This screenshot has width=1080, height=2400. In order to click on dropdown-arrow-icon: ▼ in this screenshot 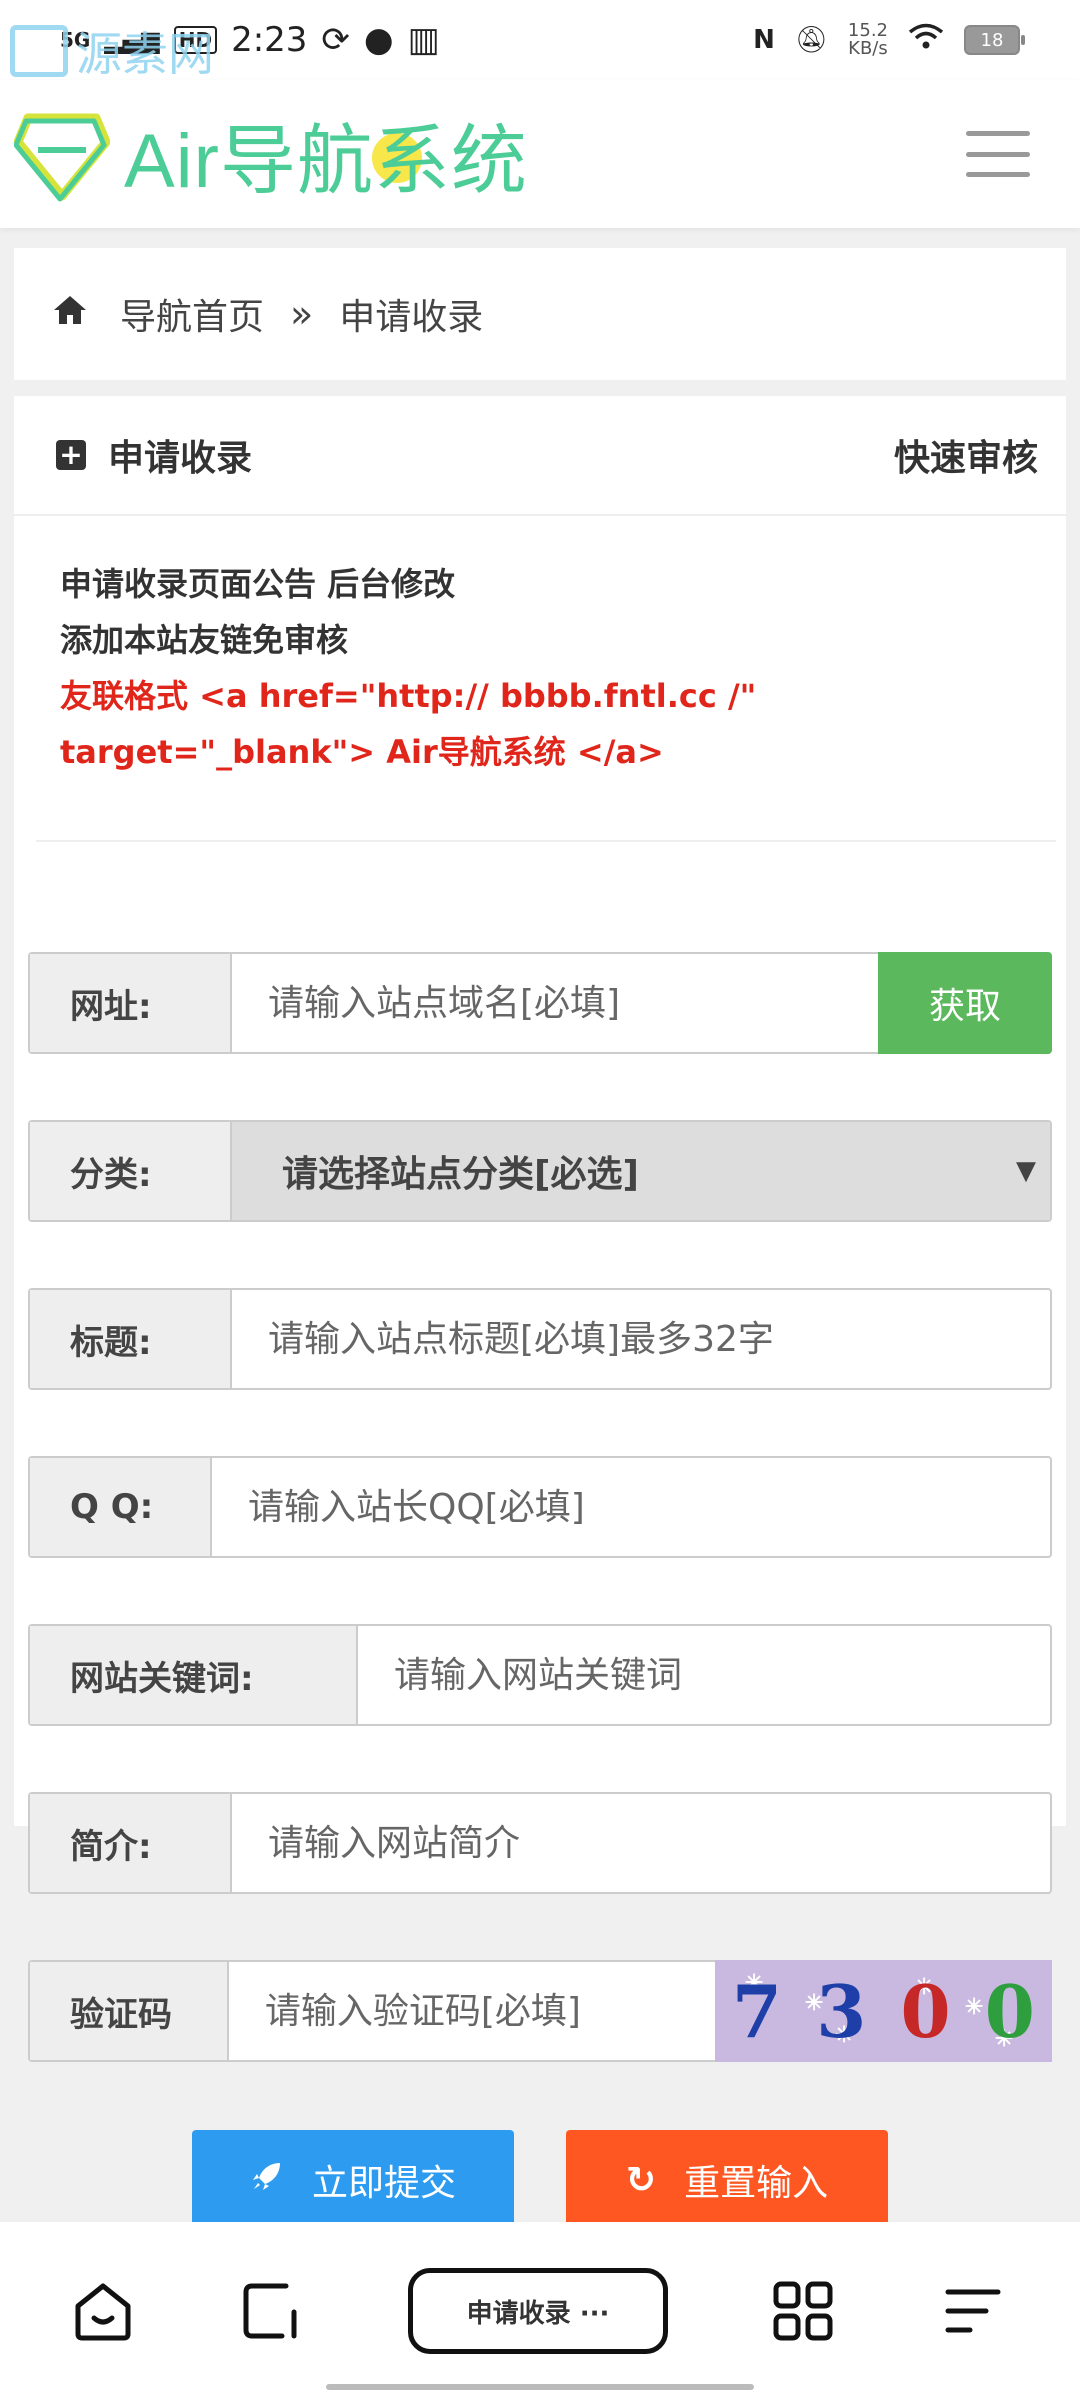, I will do `click(1026, 1171)`.